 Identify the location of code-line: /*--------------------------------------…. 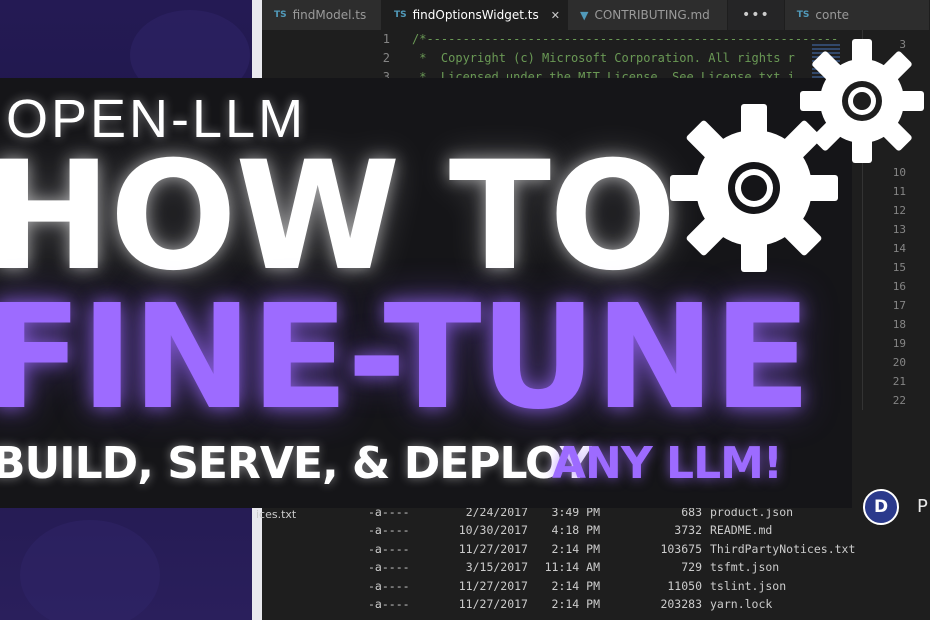
(625, 39).